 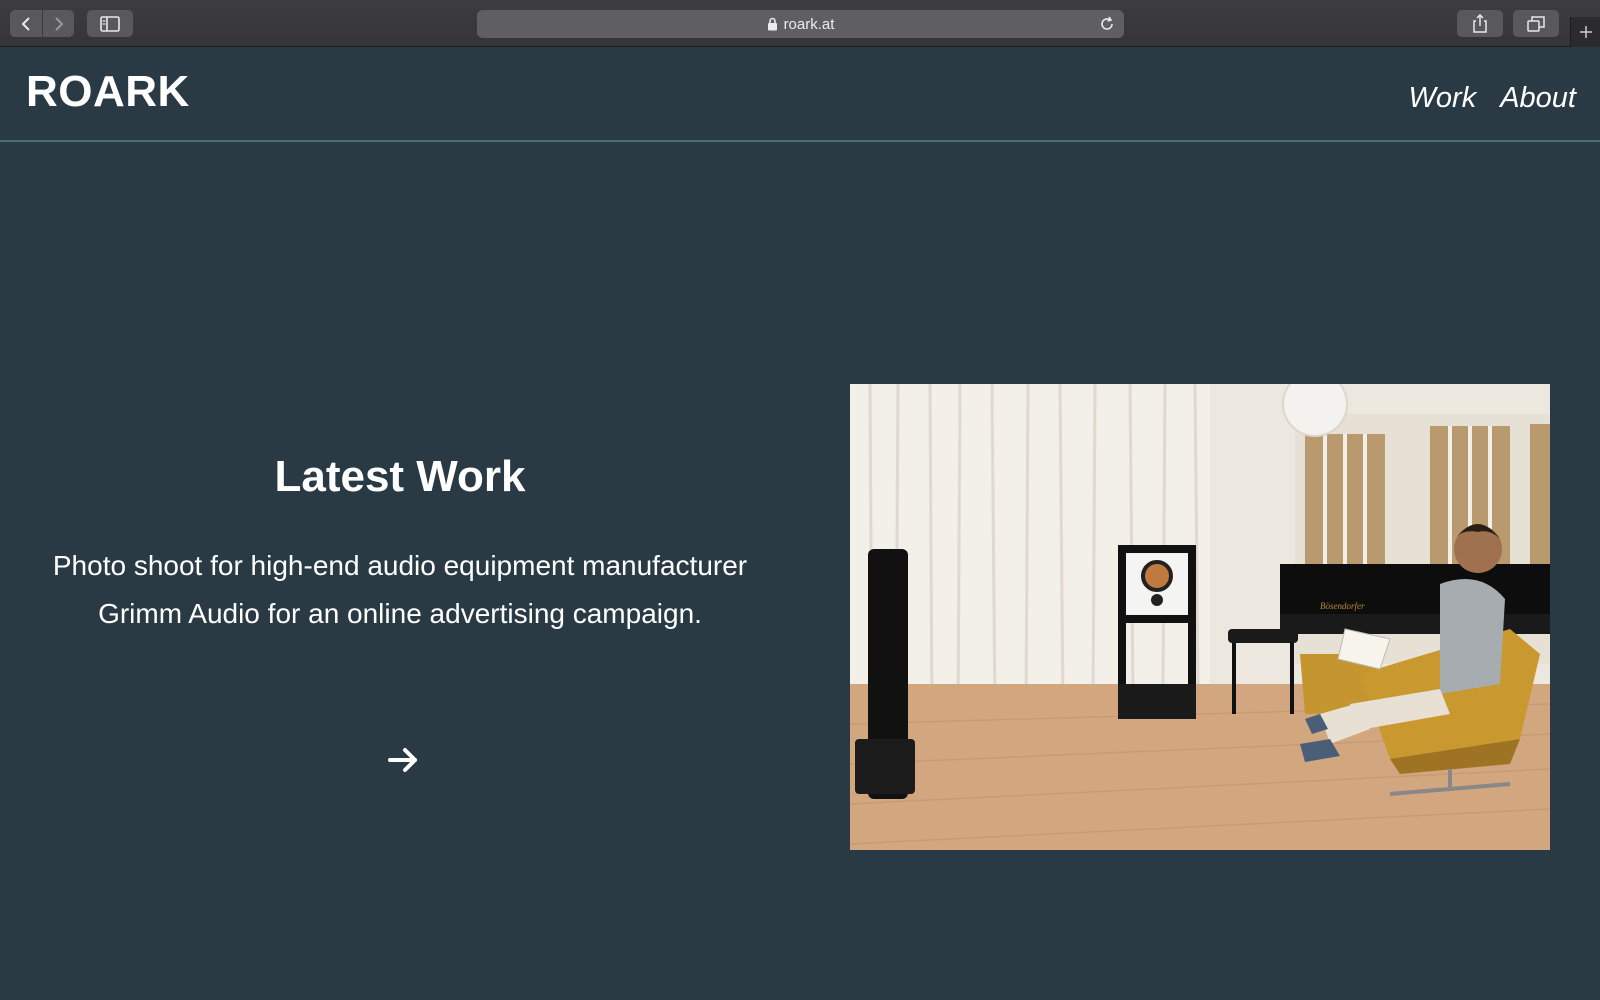 What do you see at coordinates (1107, 23) in the screenshot?
I see `reload-icon` at bounding box center [1107, 23].